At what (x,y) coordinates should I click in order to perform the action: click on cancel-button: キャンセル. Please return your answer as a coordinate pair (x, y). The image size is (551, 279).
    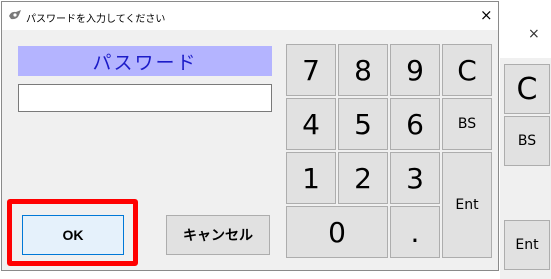
    Looking at the image, I should click on (218, 235).